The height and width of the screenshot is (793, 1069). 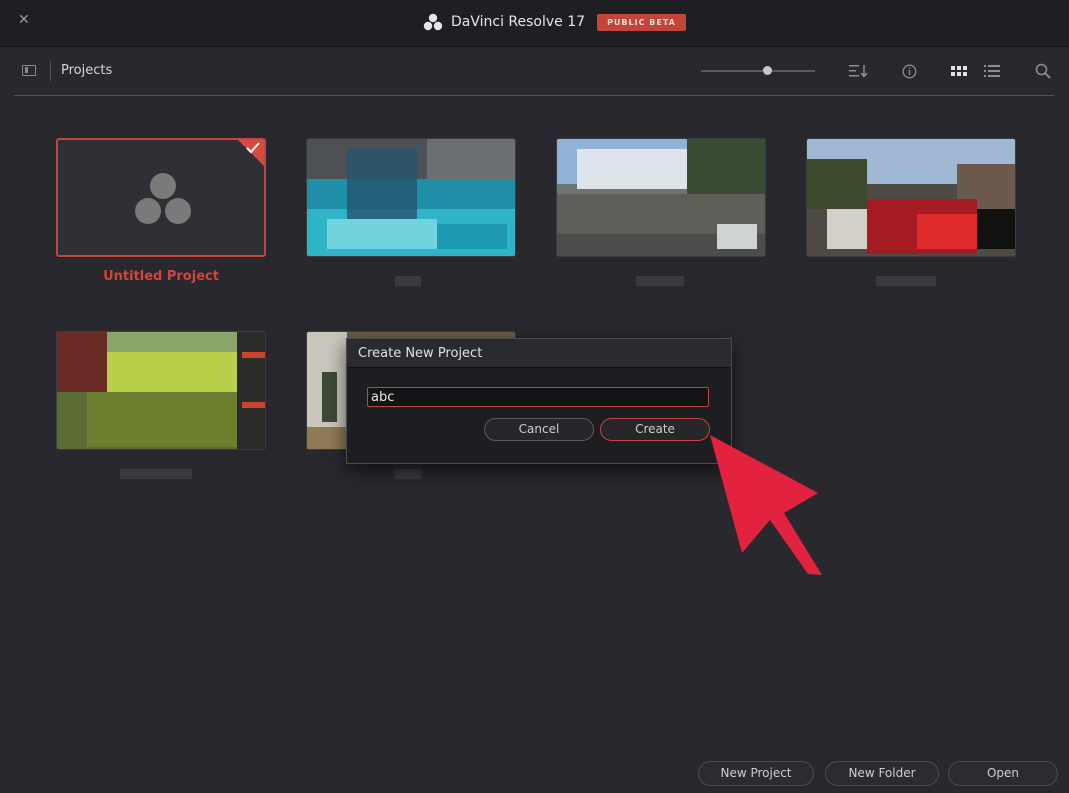 What do you see at coordinates (26, 21) in the screenshot?
I see `close-icon: ✕` at bounding box center [26, 21].